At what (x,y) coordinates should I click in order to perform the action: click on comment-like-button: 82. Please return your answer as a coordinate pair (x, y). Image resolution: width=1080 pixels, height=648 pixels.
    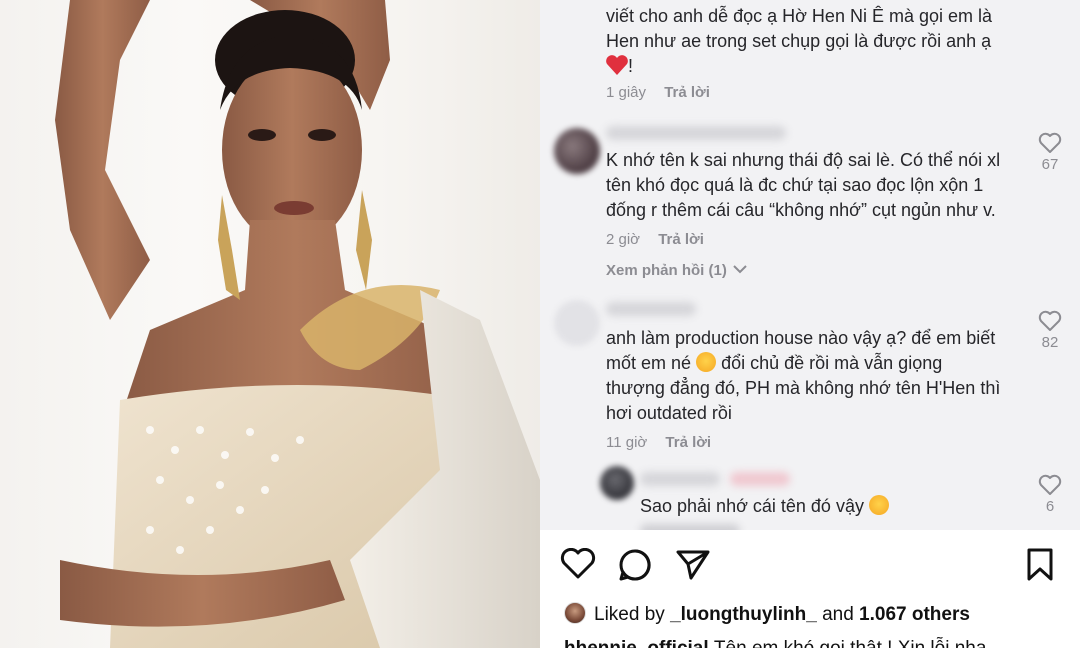
    Looking at the image, I should click on (1050, 330).